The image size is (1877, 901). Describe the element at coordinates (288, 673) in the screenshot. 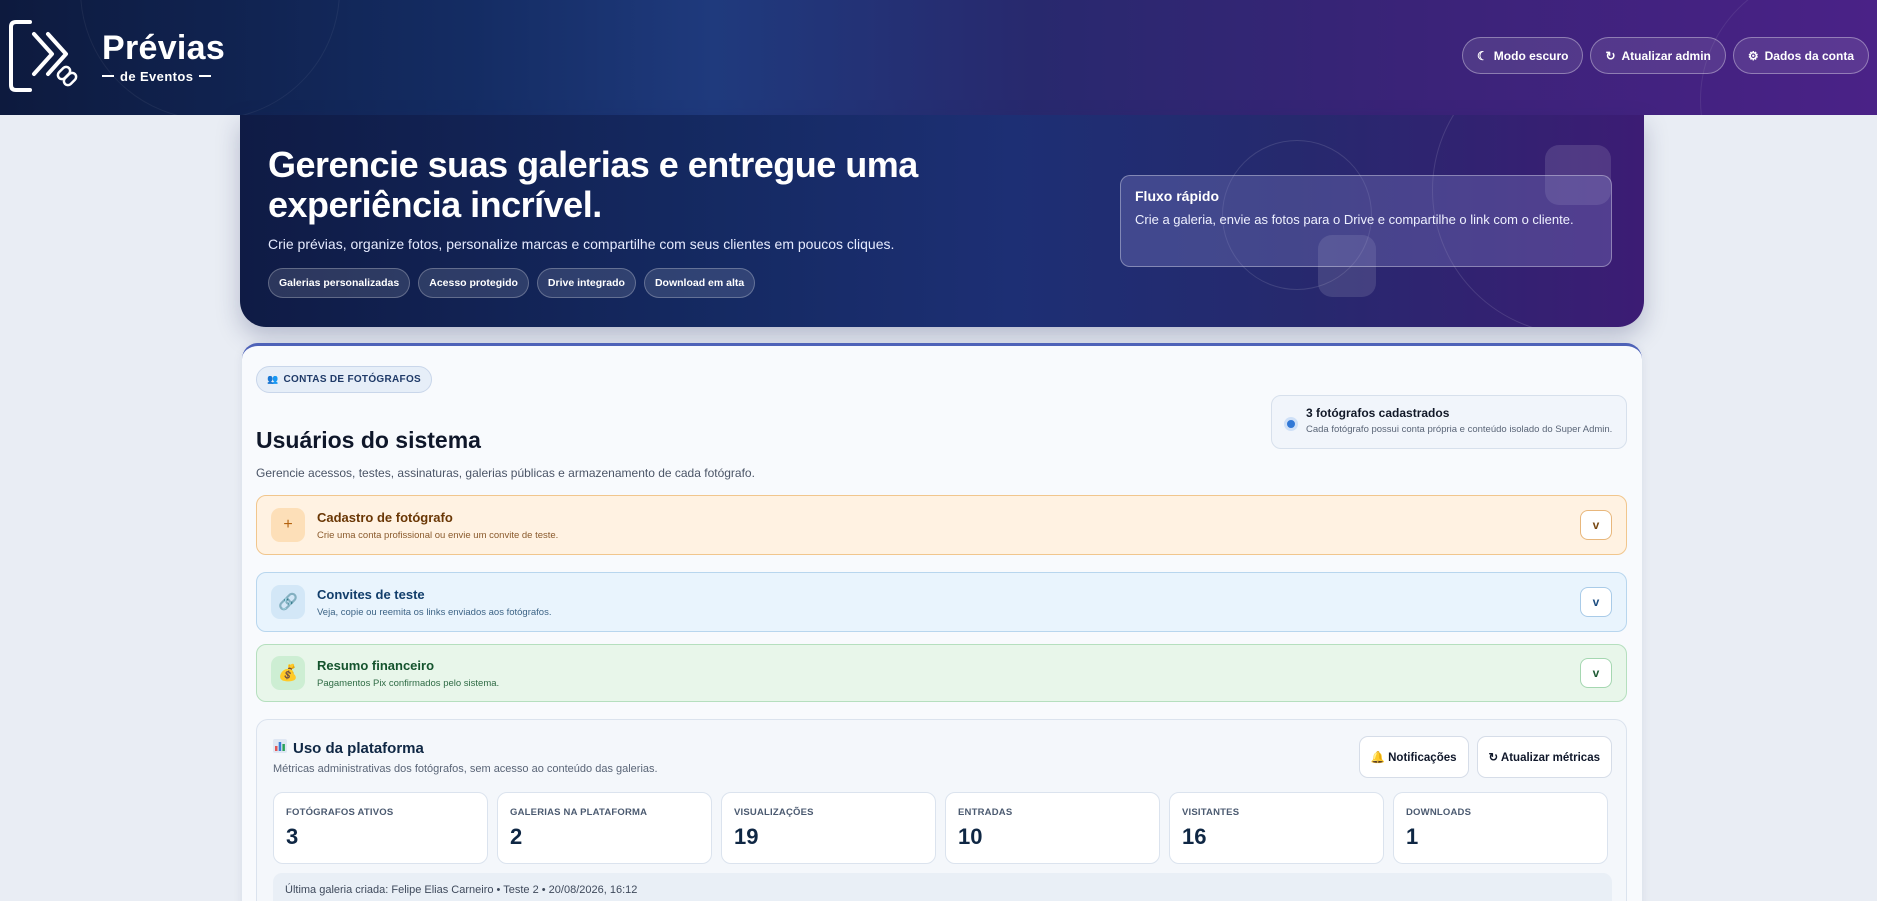

I see `money-bag-icon: 💰` at that location.